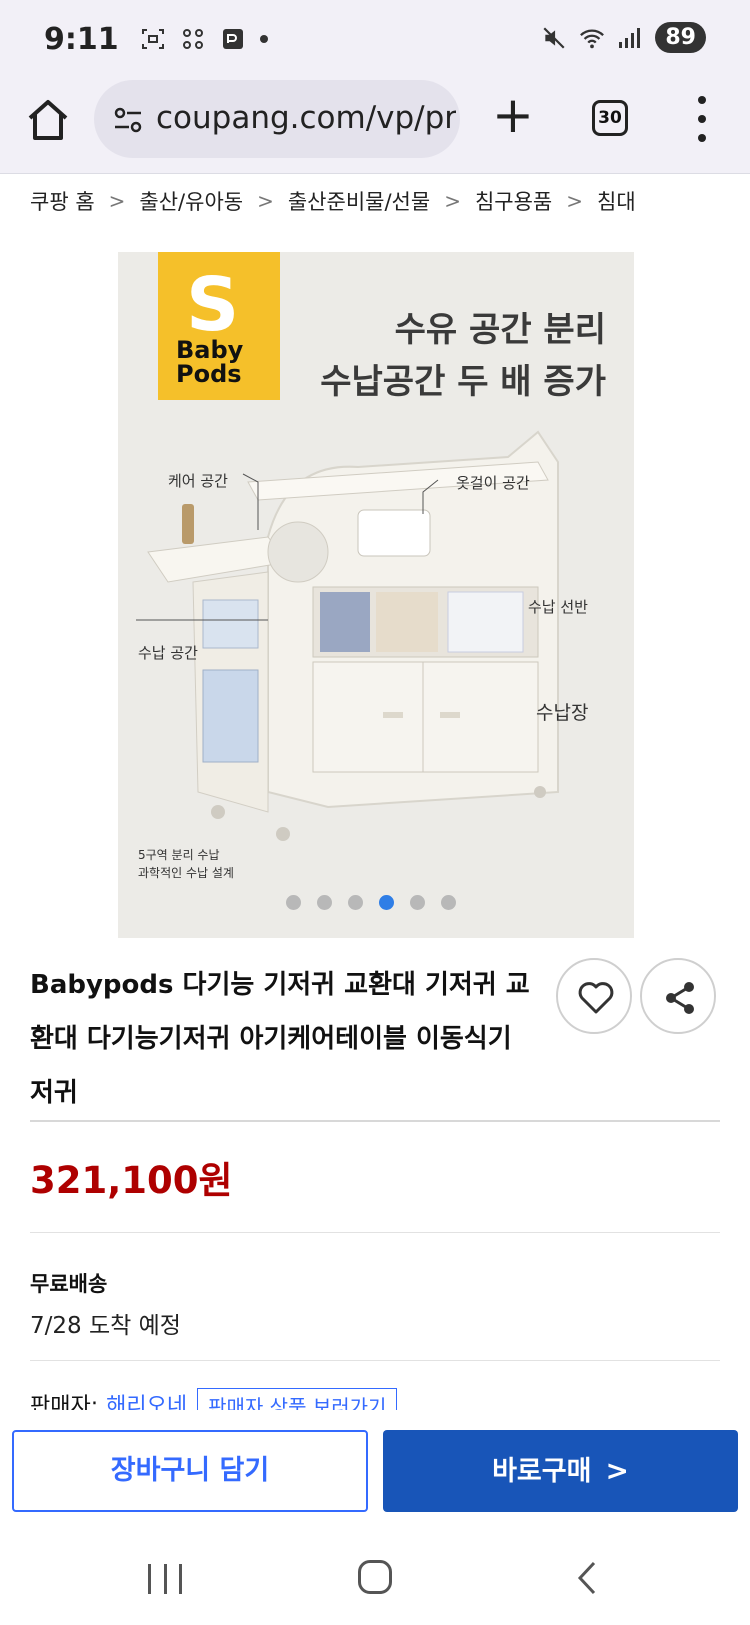 This screenshot has width=750, height=1625. What do you see at coordinates (168, 653) in the screenshot?
I see `label-storage-space: 수납 공간` at bounding box center [168, 653].